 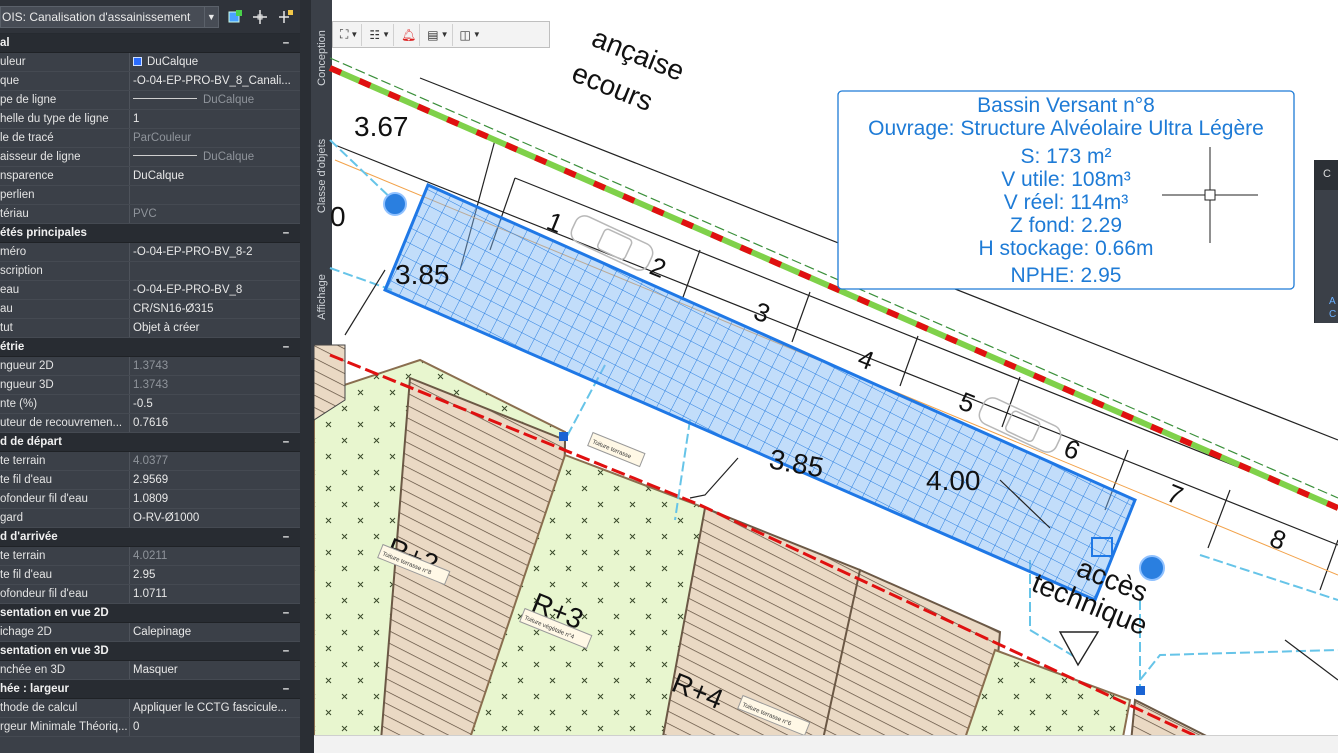 What do you see at coordinates (65, 271) in the screenshot?
I see `property-label: scription` at bounding box center [65, 271].